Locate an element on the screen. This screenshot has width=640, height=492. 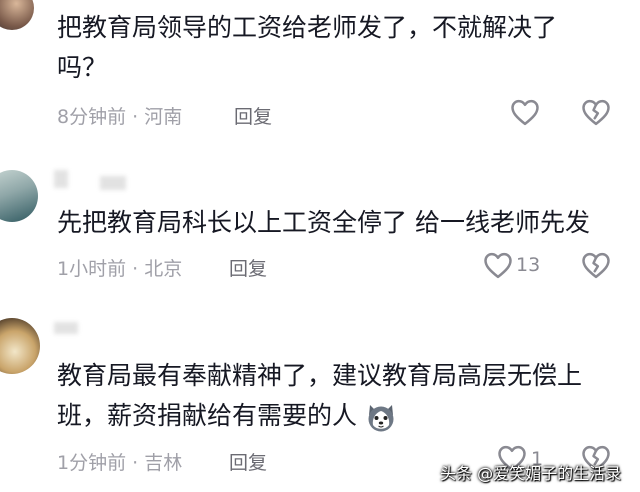
comment-meta: 1小时前 · 北京 is located at coordinates (119, 267).